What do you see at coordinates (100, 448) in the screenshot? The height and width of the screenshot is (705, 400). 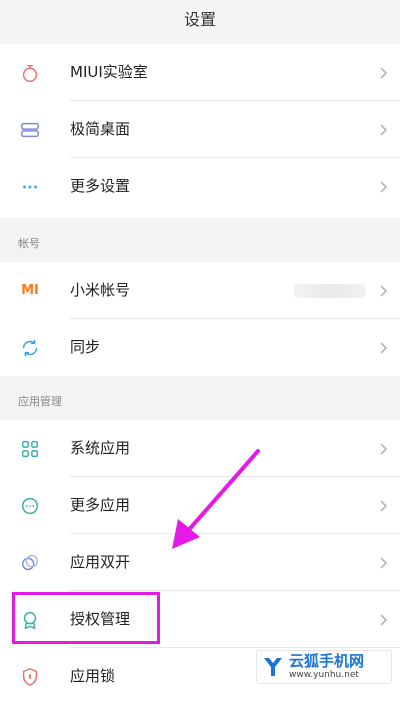 I see `row-label: 系统应用` at bounding box center [100, 448].